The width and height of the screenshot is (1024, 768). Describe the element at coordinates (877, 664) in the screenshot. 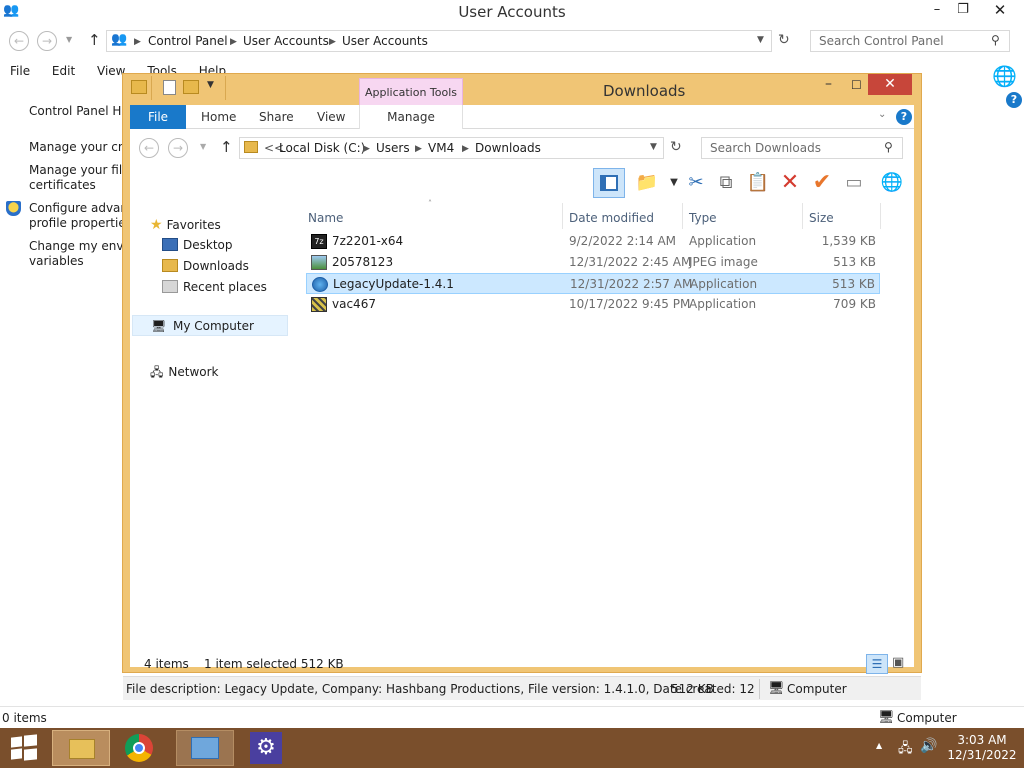

I see `details-view-icon: ☰` at that location.